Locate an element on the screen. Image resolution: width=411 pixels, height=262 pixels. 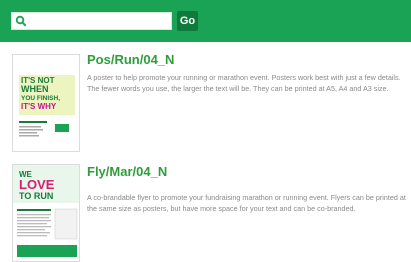
flyer-preview-image: WE LOVE TO RUN is located at coordinates (46, 213).